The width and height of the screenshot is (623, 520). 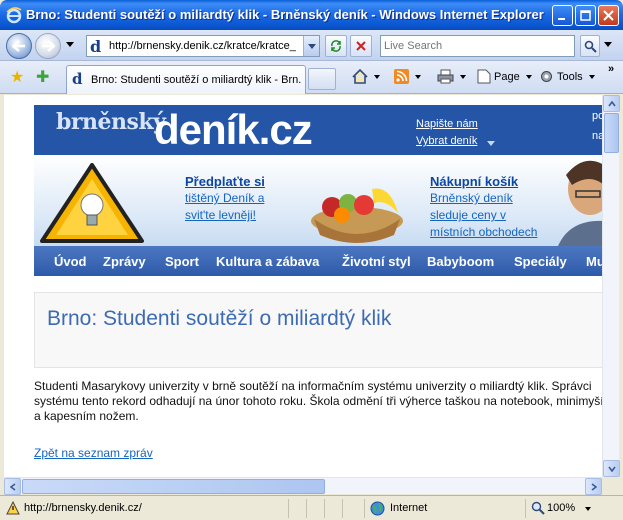 I want to click on search-options-dropdown, so click(x=608, y=44).